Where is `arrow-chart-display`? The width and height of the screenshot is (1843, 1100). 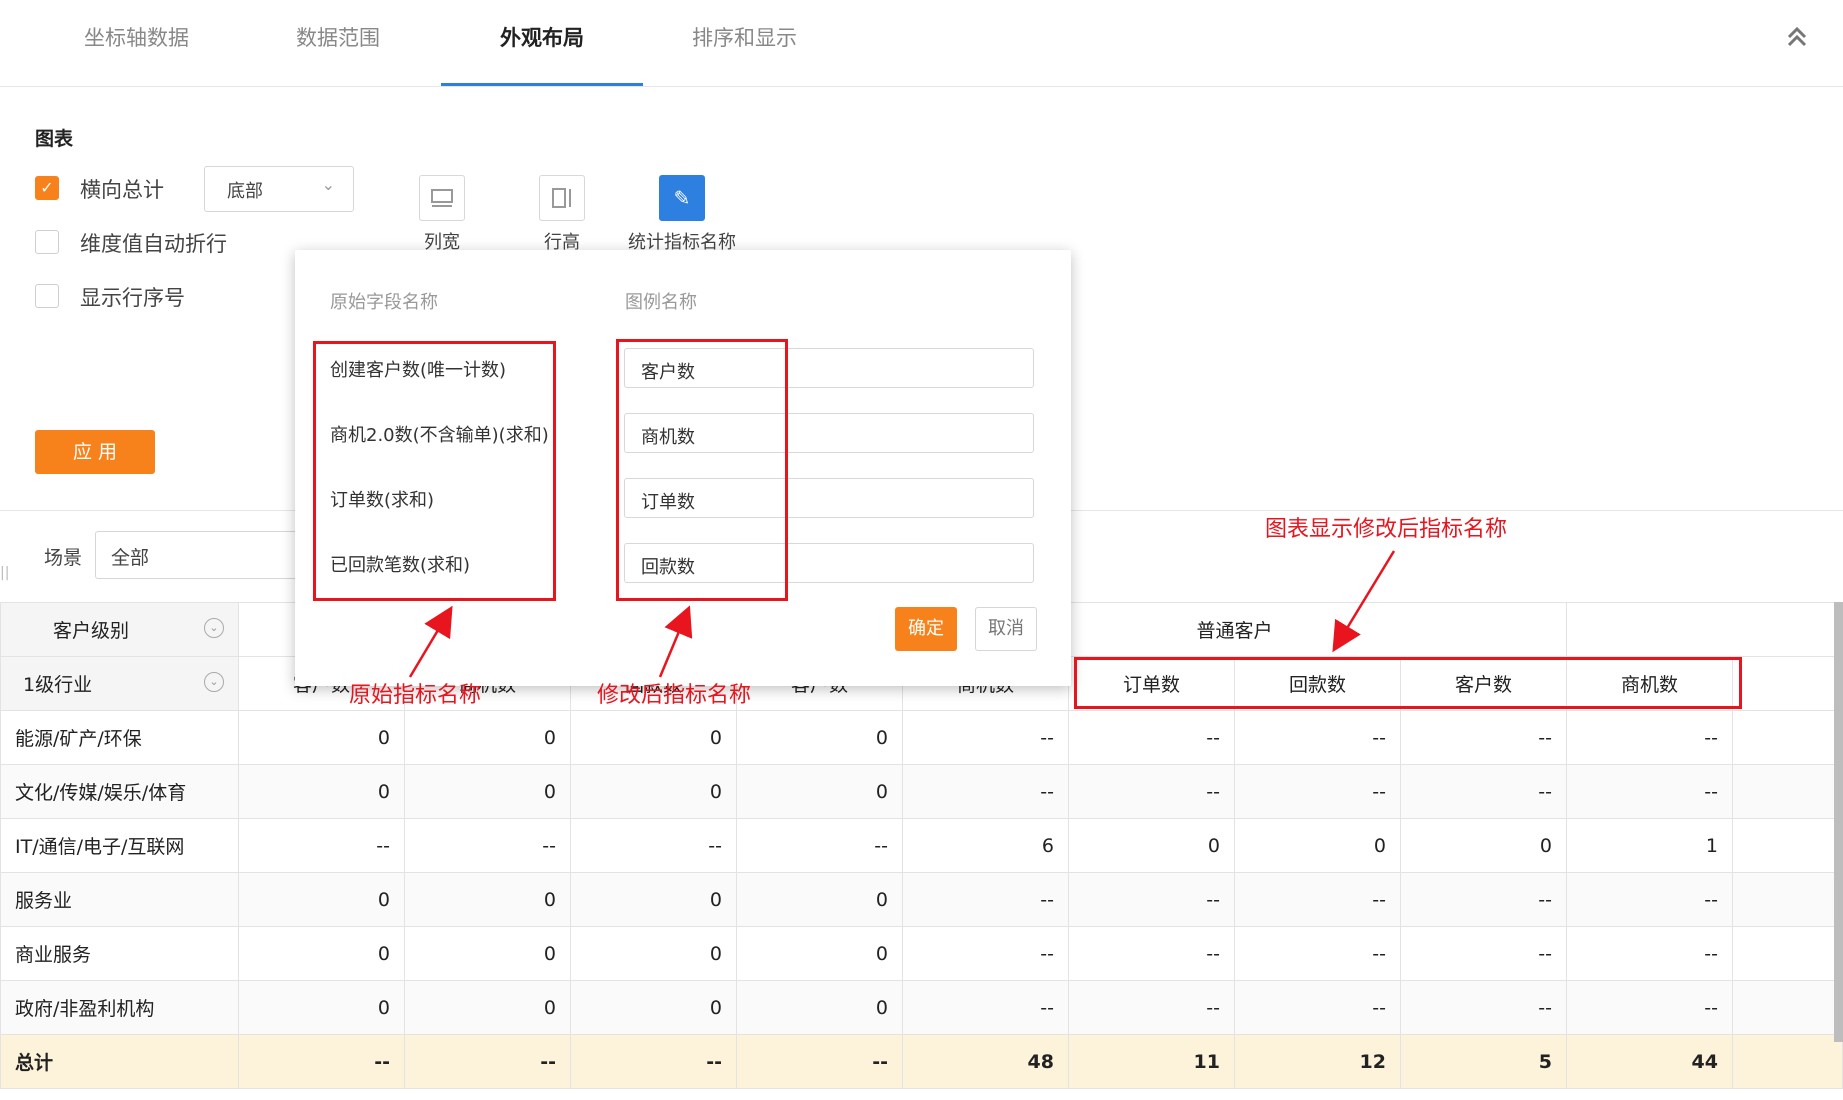
arrow-chart-display is located at coordinates (1364, 601).